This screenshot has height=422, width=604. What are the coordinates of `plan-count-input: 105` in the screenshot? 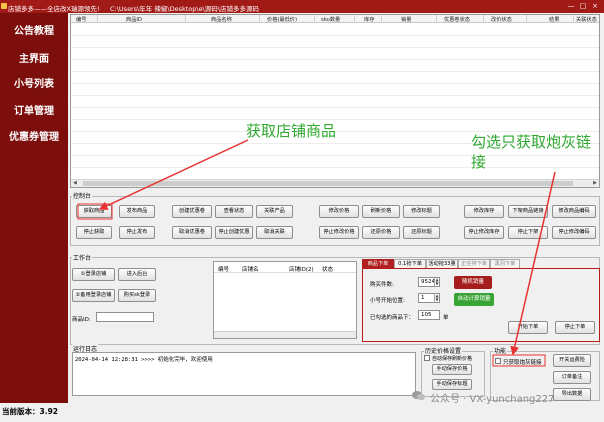 It's located at (429, 315).